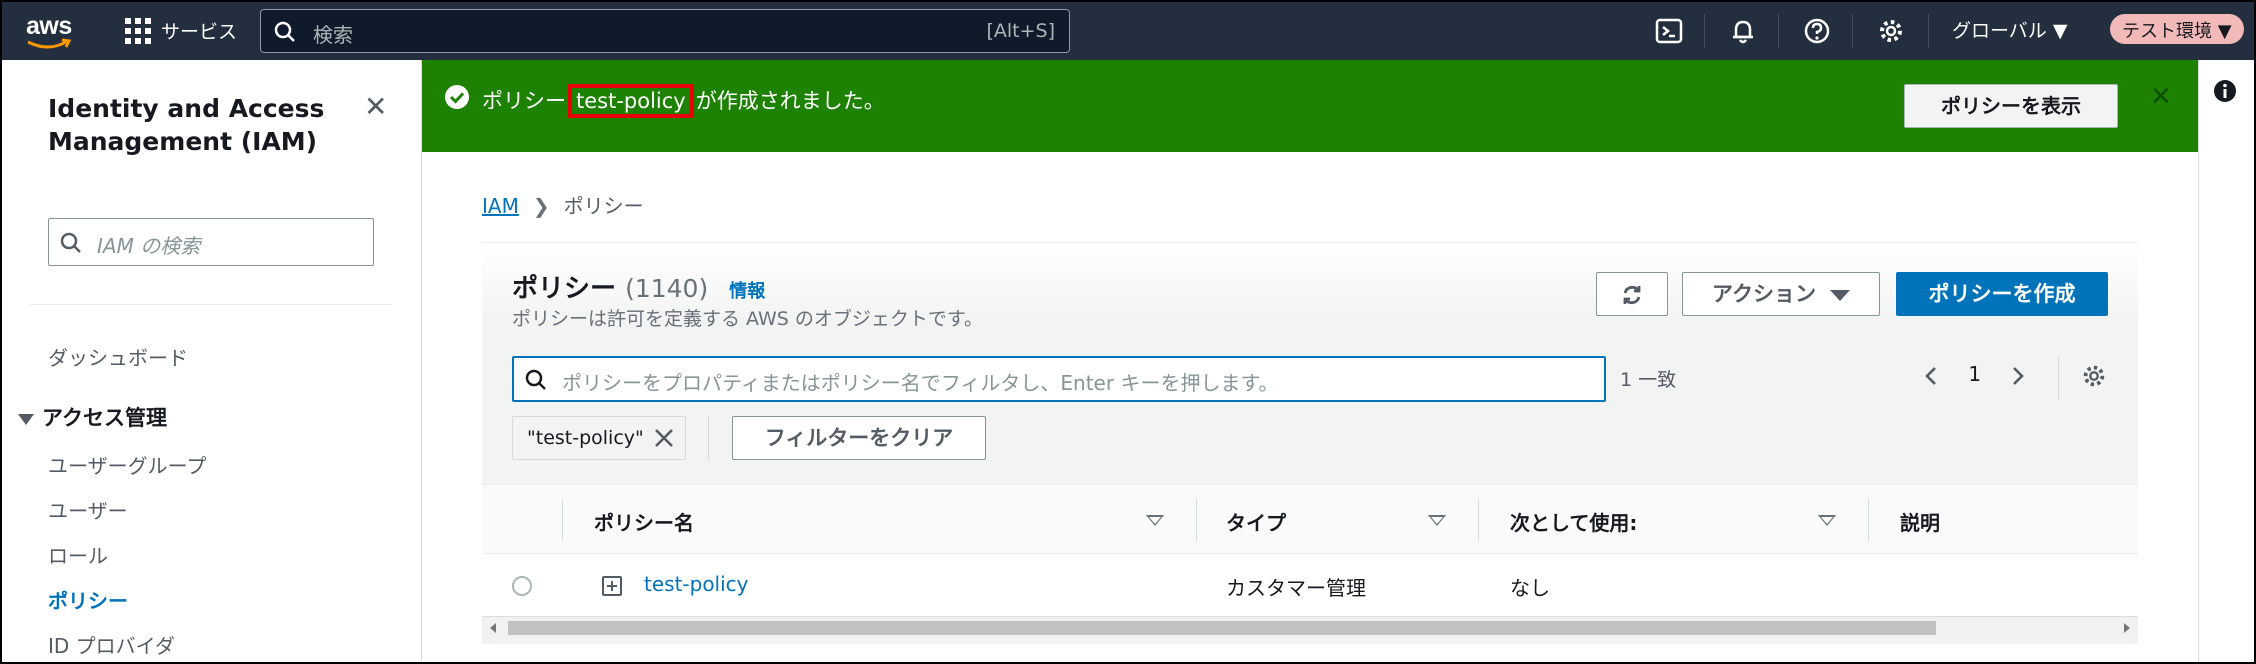 This screenshot has width=2256, height=664. I want to click on filter-token: "test-policy", so click(599, 438).